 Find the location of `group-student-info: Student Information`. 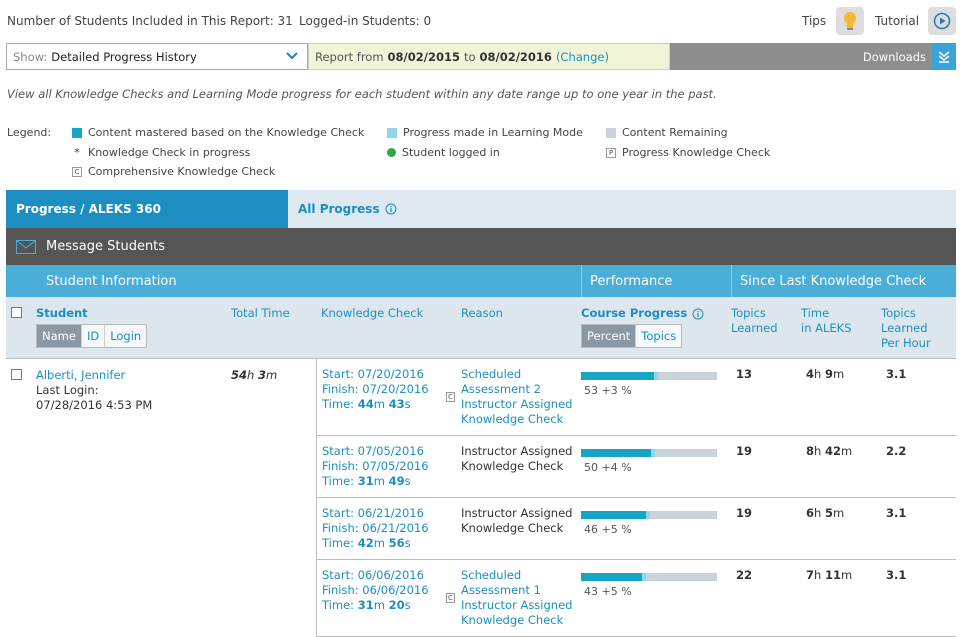

group-student-info: Student Information is located at coordinates (111, 281).